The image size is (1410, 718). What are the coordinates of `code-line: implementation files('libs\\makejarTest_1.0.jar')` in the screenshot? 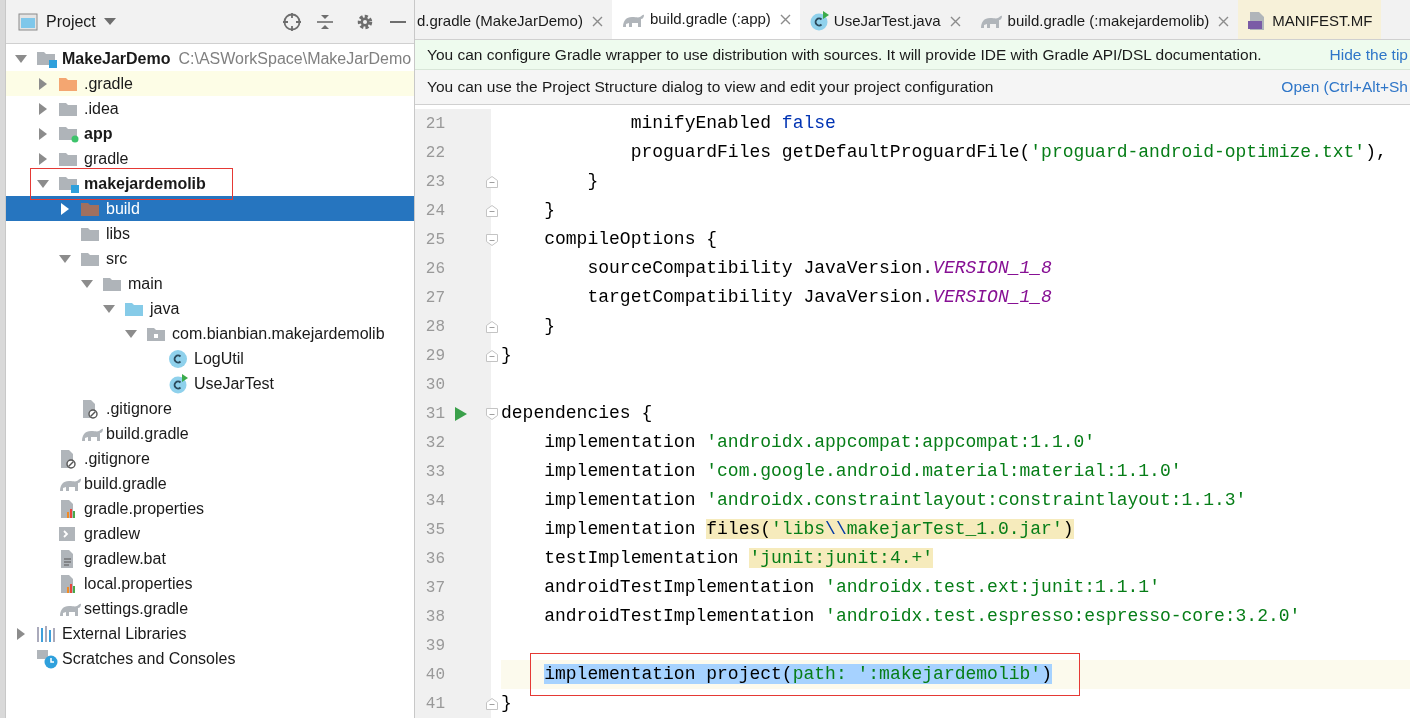 It's located at (809, 529).